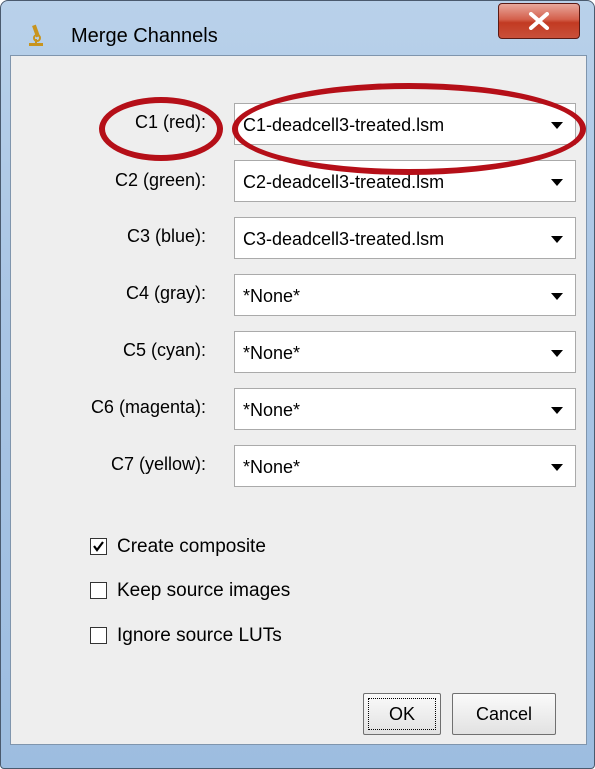 The width and height of the screenshot is (595, 769). I want to click on create-composite-label: Create composite, so click(191, 546).